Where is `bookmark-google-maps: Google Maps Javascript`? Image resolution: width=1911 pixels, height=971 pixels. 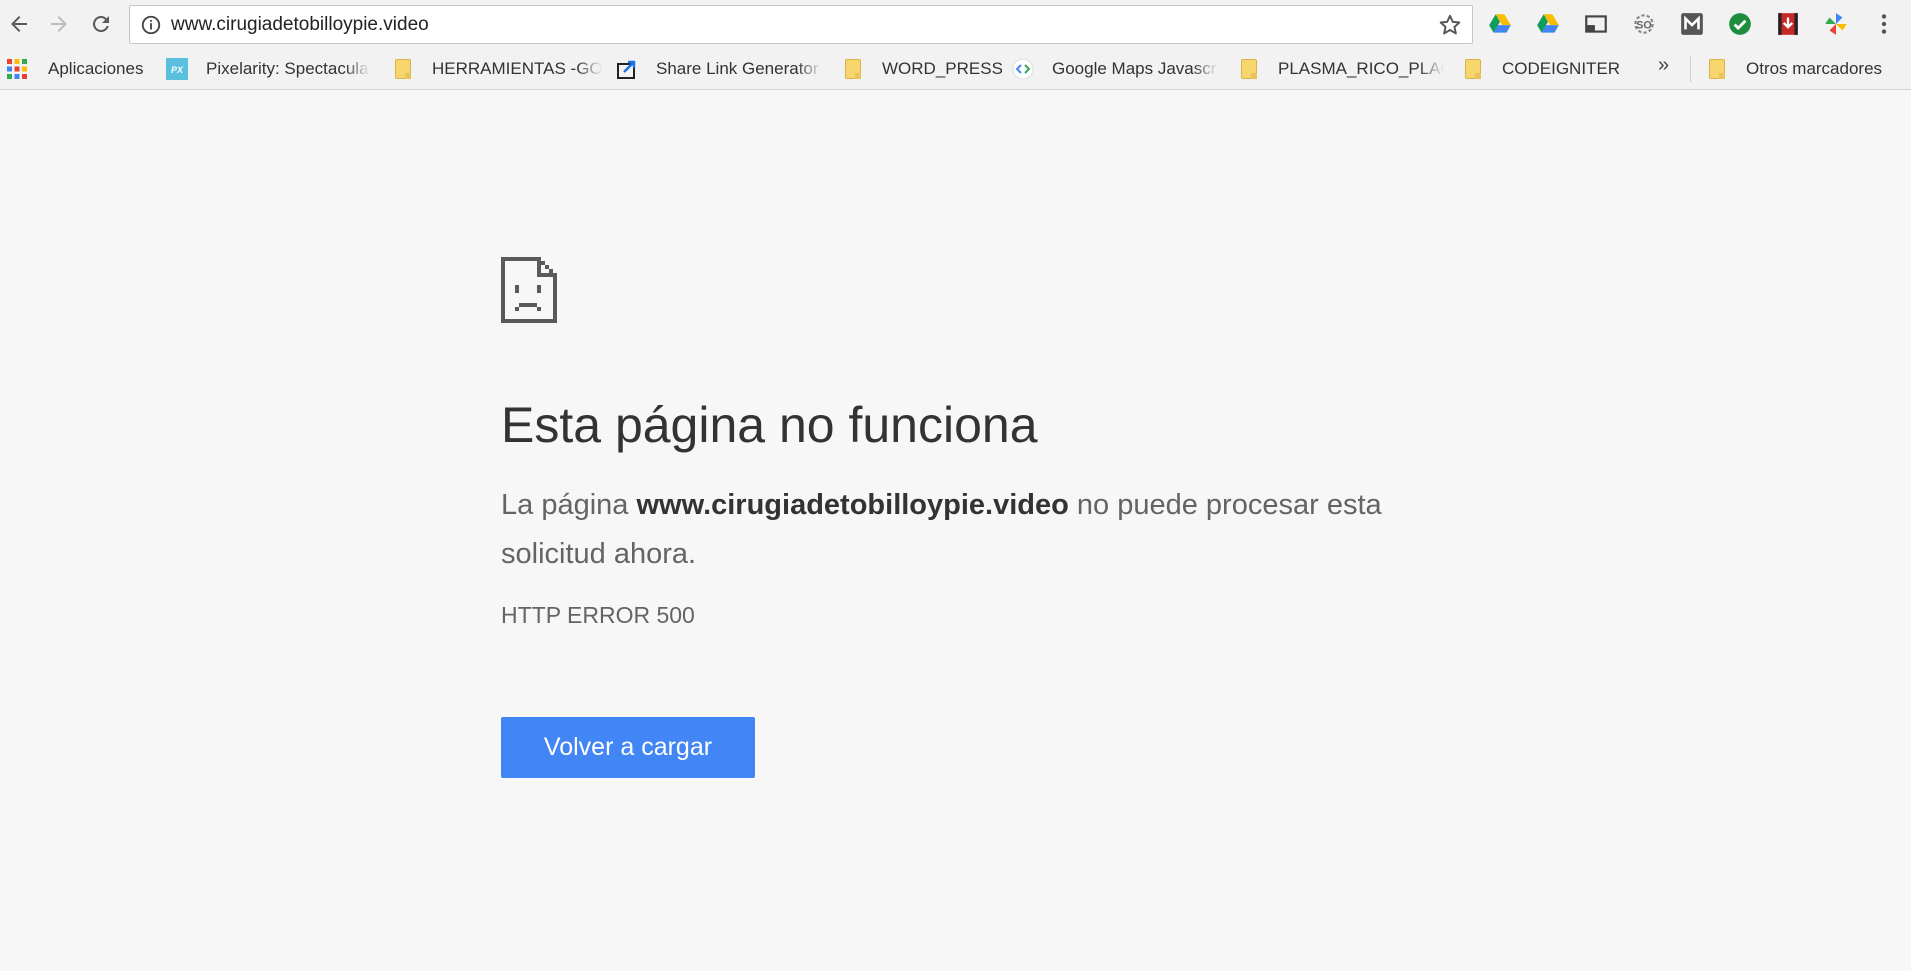 bookmark-google-maps: Google Maps Javascript is located at coordinates (1116, 69).